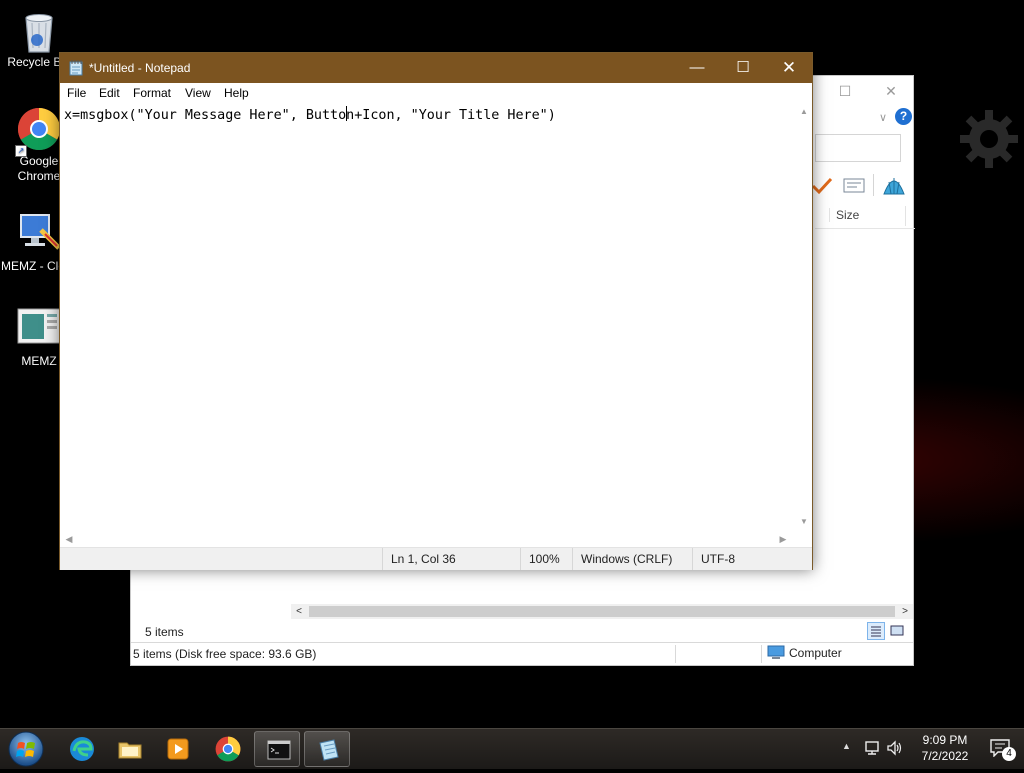 The height and width of the screenshot is (773, 1024). Describe the element at coordinates (1009, 754) in the screenshot. I see `notification-count-badge: 4` at that location.